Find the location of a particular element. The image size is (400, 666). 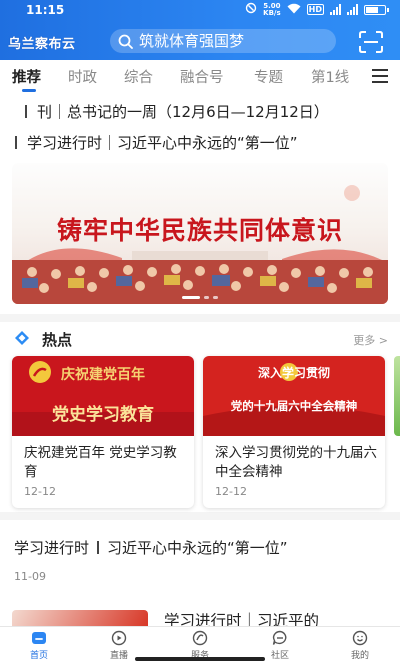

search-icon is located at coordinates (125, 41).